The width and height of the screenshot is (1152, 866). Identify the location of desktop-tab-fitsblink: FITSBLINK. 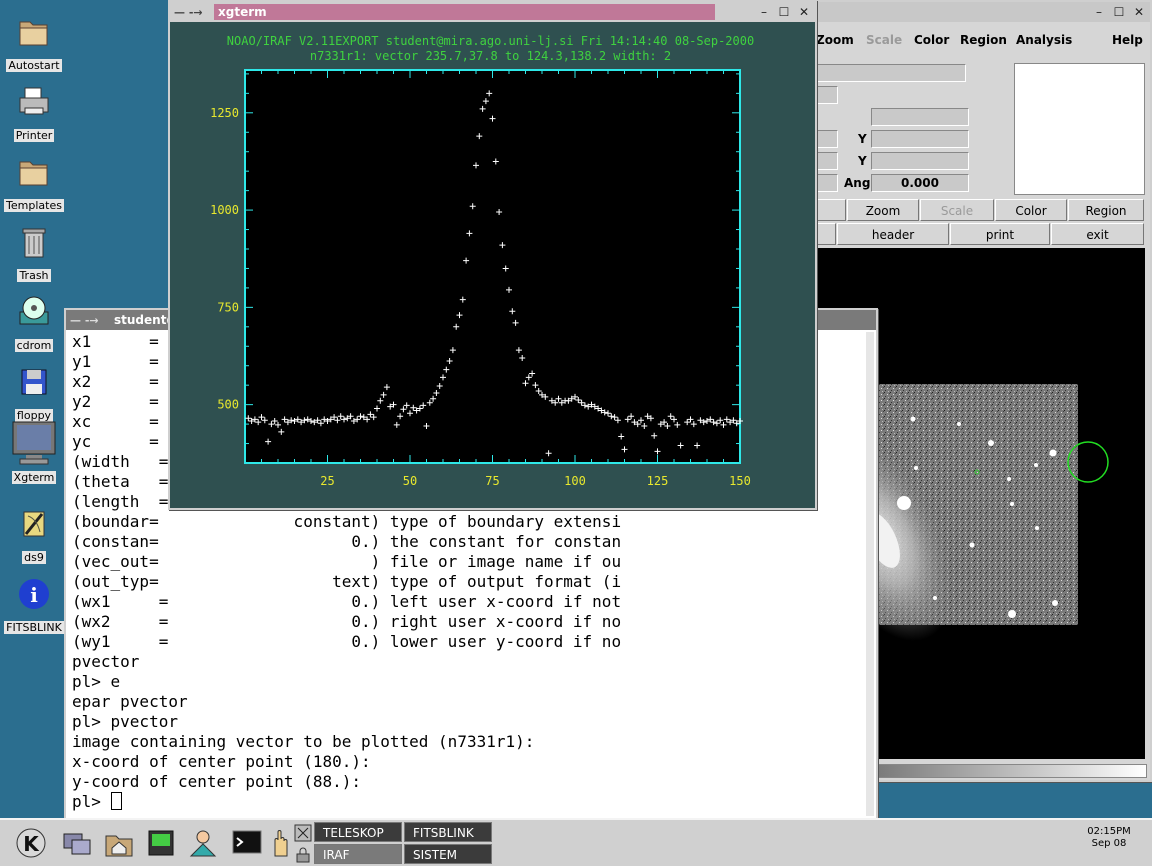
(448, 832).